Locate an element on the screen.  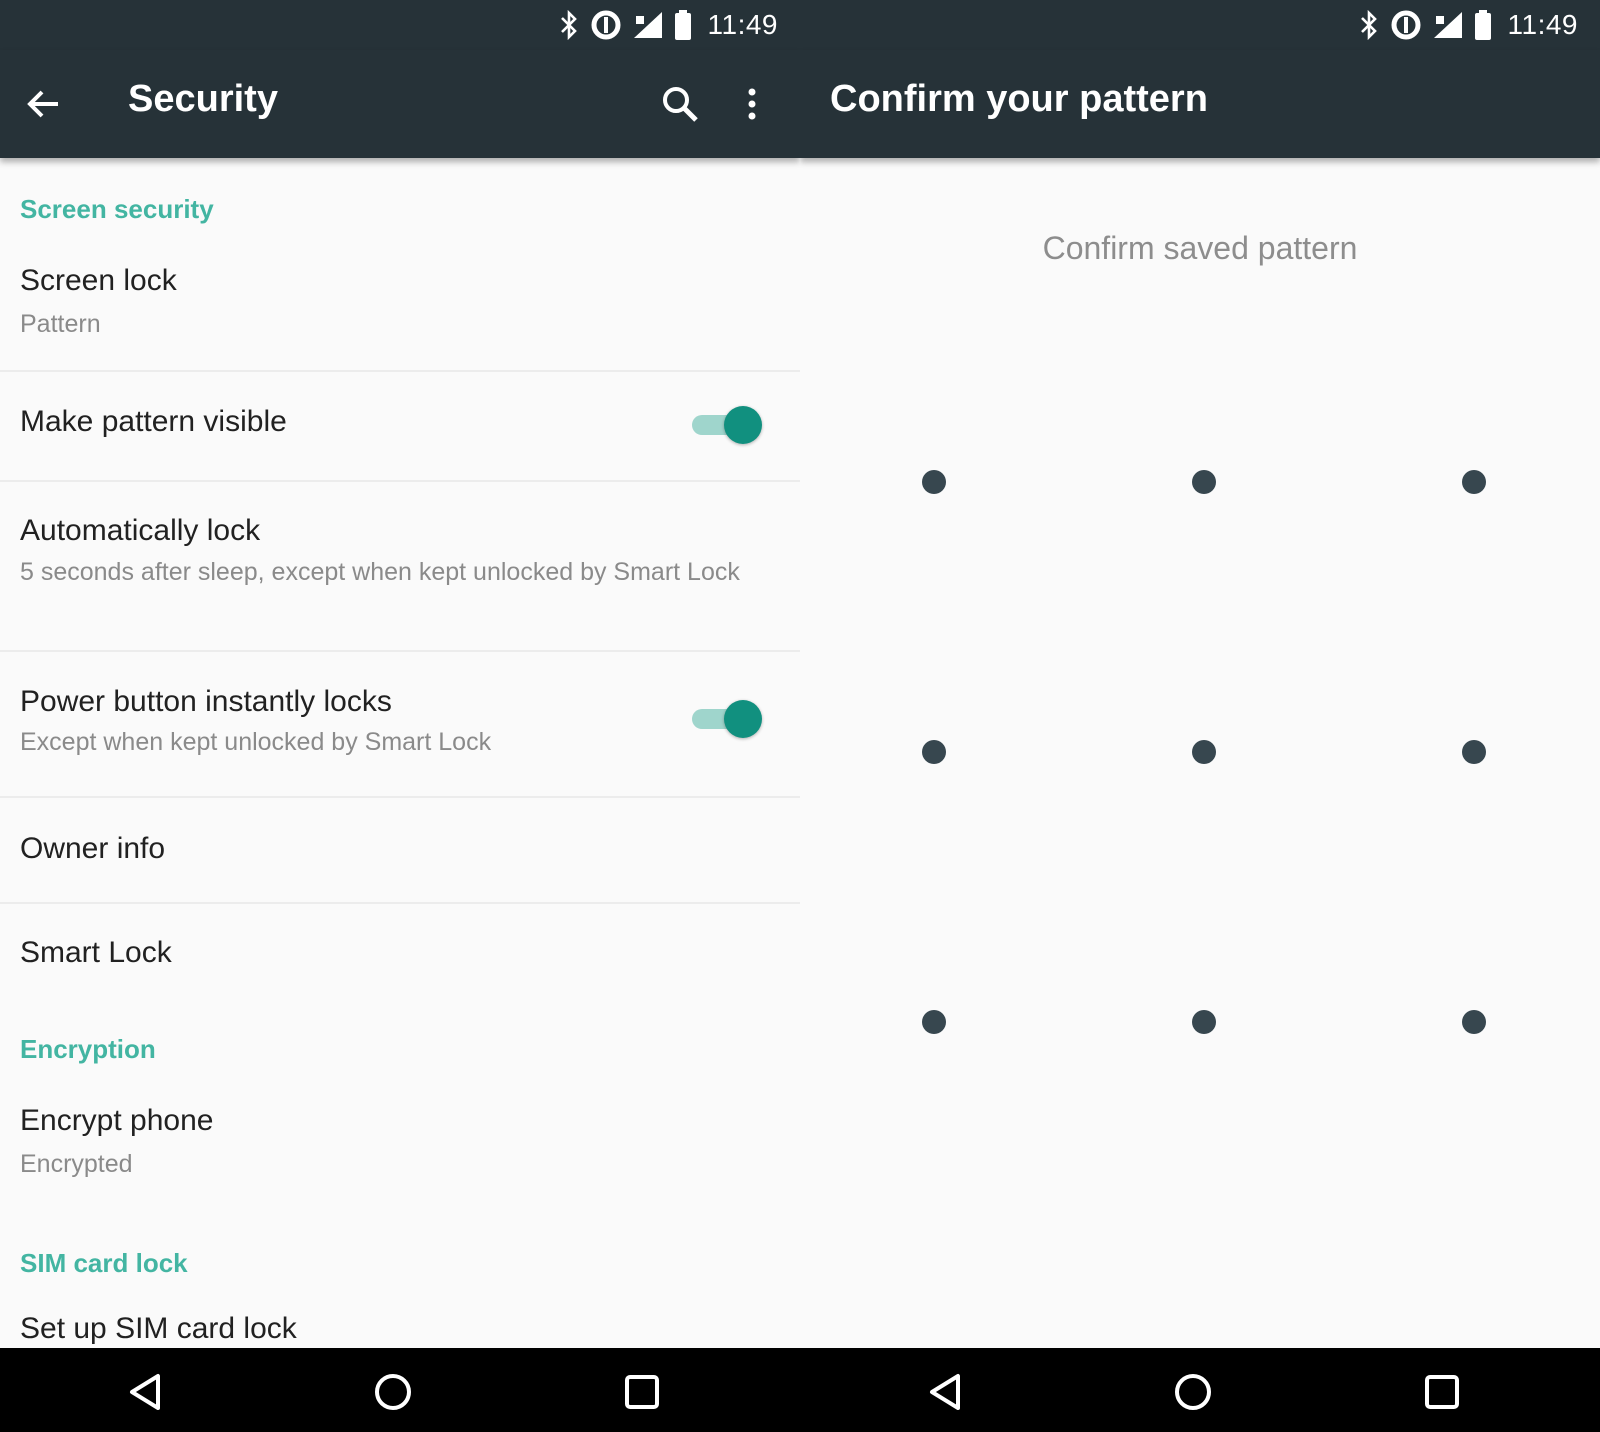
owner-info-title: Owner info is located at coordinates (93, 848).